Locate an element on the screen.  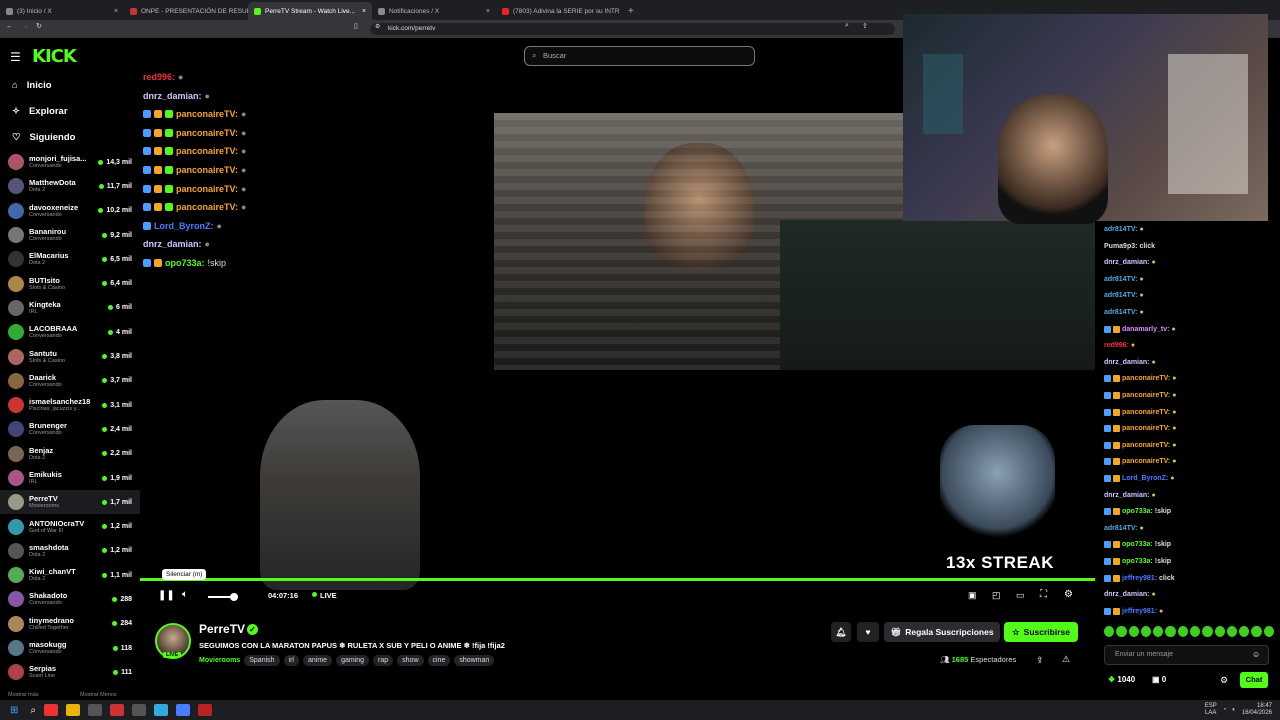
sidebar-channel: Kiwi_chanVT Dota 2 1,1 mil is located at coordinates (70, 575).